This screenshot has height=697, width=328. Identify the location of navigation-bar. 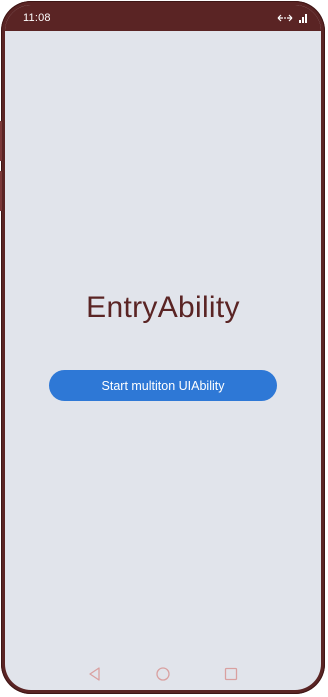
(163, 675).